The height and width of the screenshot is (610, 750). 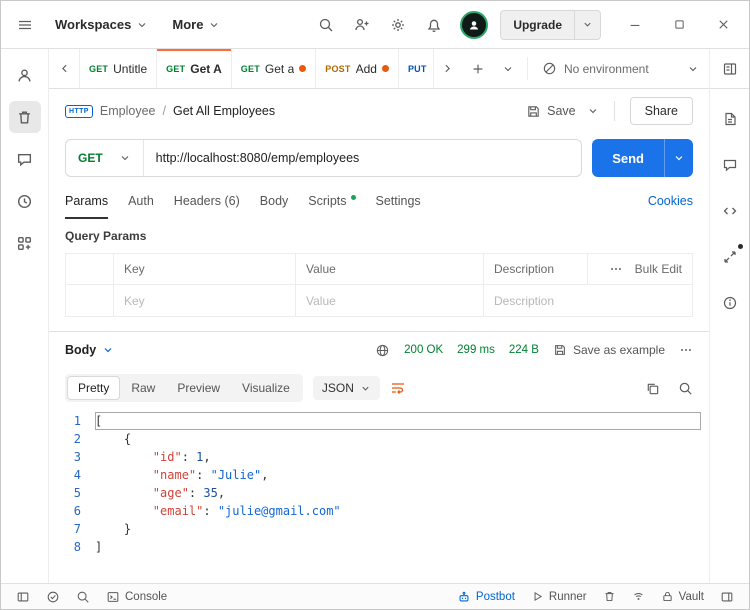 What do you see at coordinates (730, 211) in the screenshot?
I see `code-snippet-button` at bounding box center [730, 211].